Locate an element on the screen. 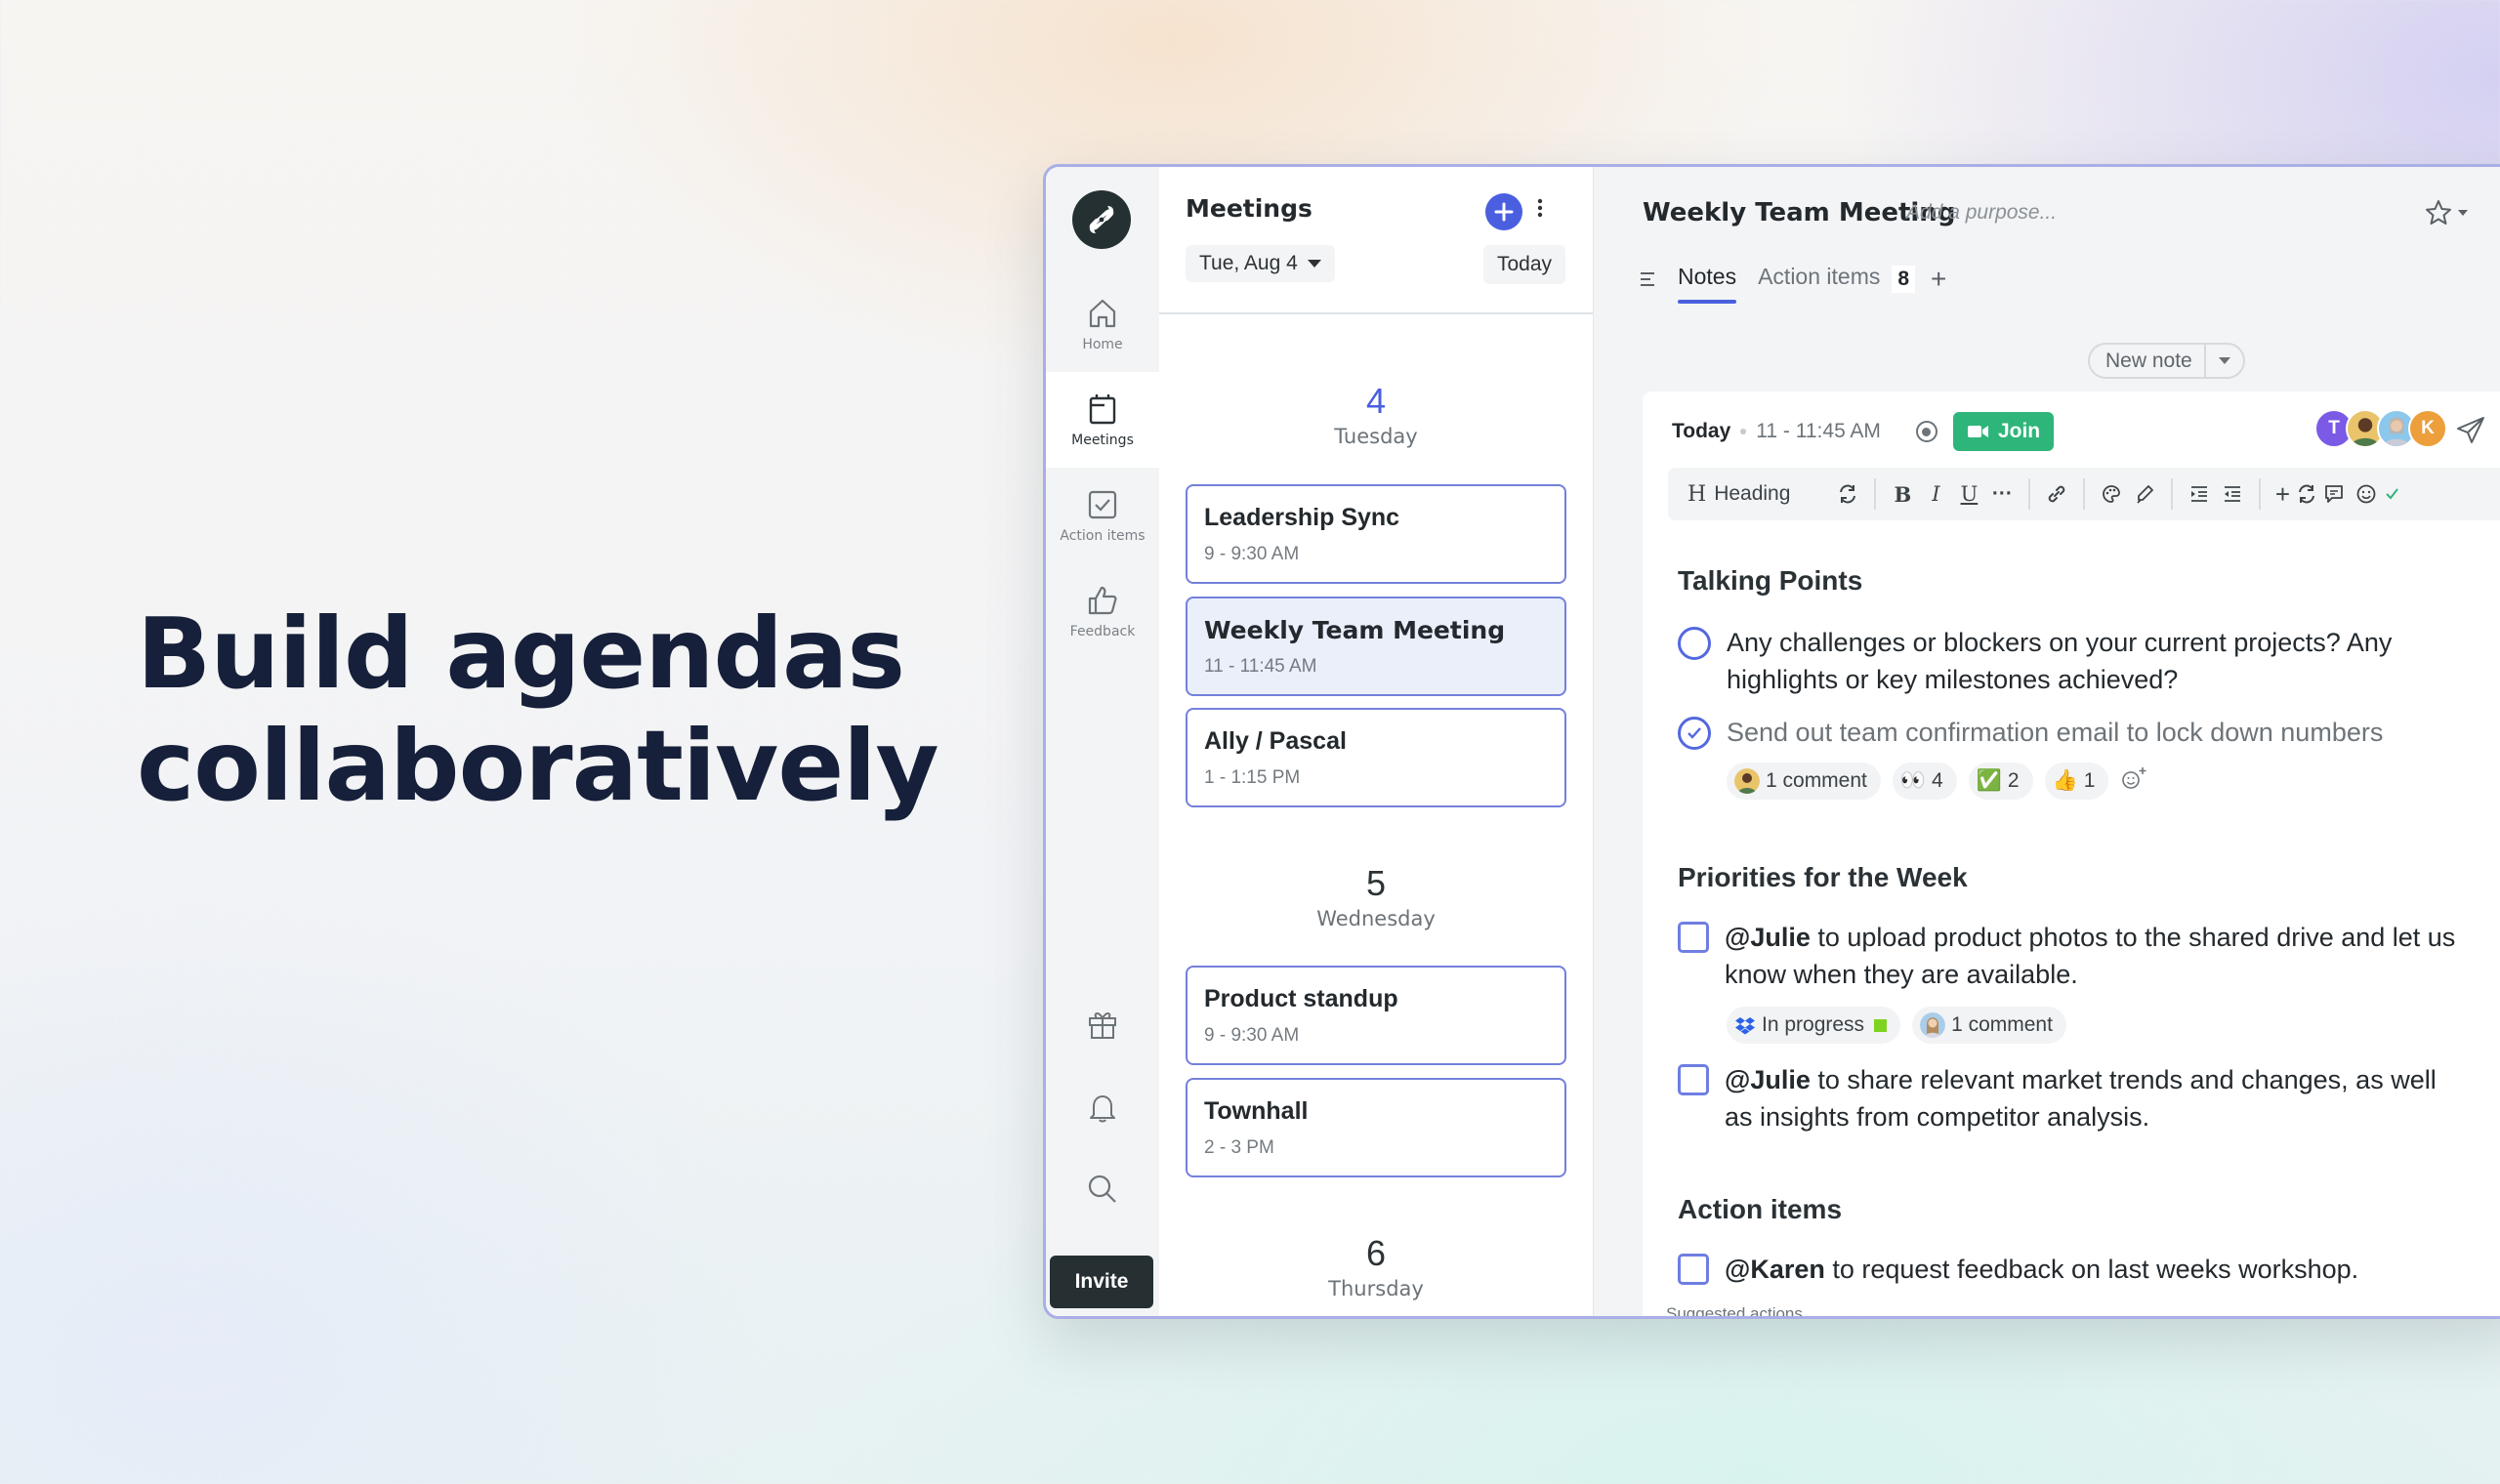  more-formatting-button: ··· is located at coordinates (2002, 494).